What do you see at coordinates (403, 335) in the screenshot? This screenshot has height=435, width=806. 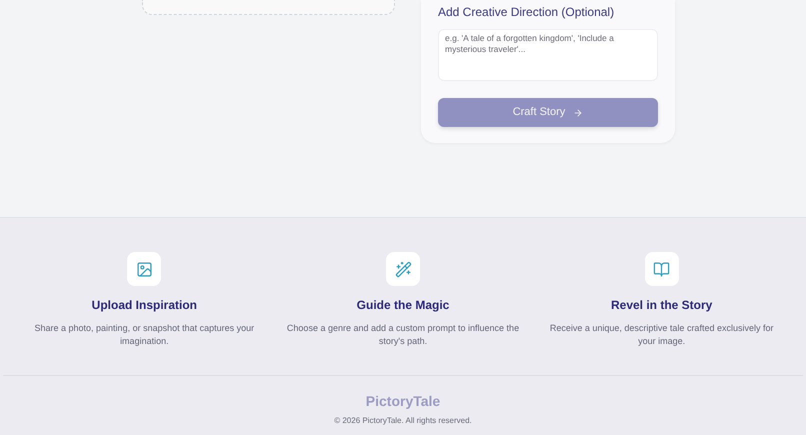 I see `feature-description: Choose a genre and add a custom prompt to influence the story's path.` at bounding box center [403, 335].